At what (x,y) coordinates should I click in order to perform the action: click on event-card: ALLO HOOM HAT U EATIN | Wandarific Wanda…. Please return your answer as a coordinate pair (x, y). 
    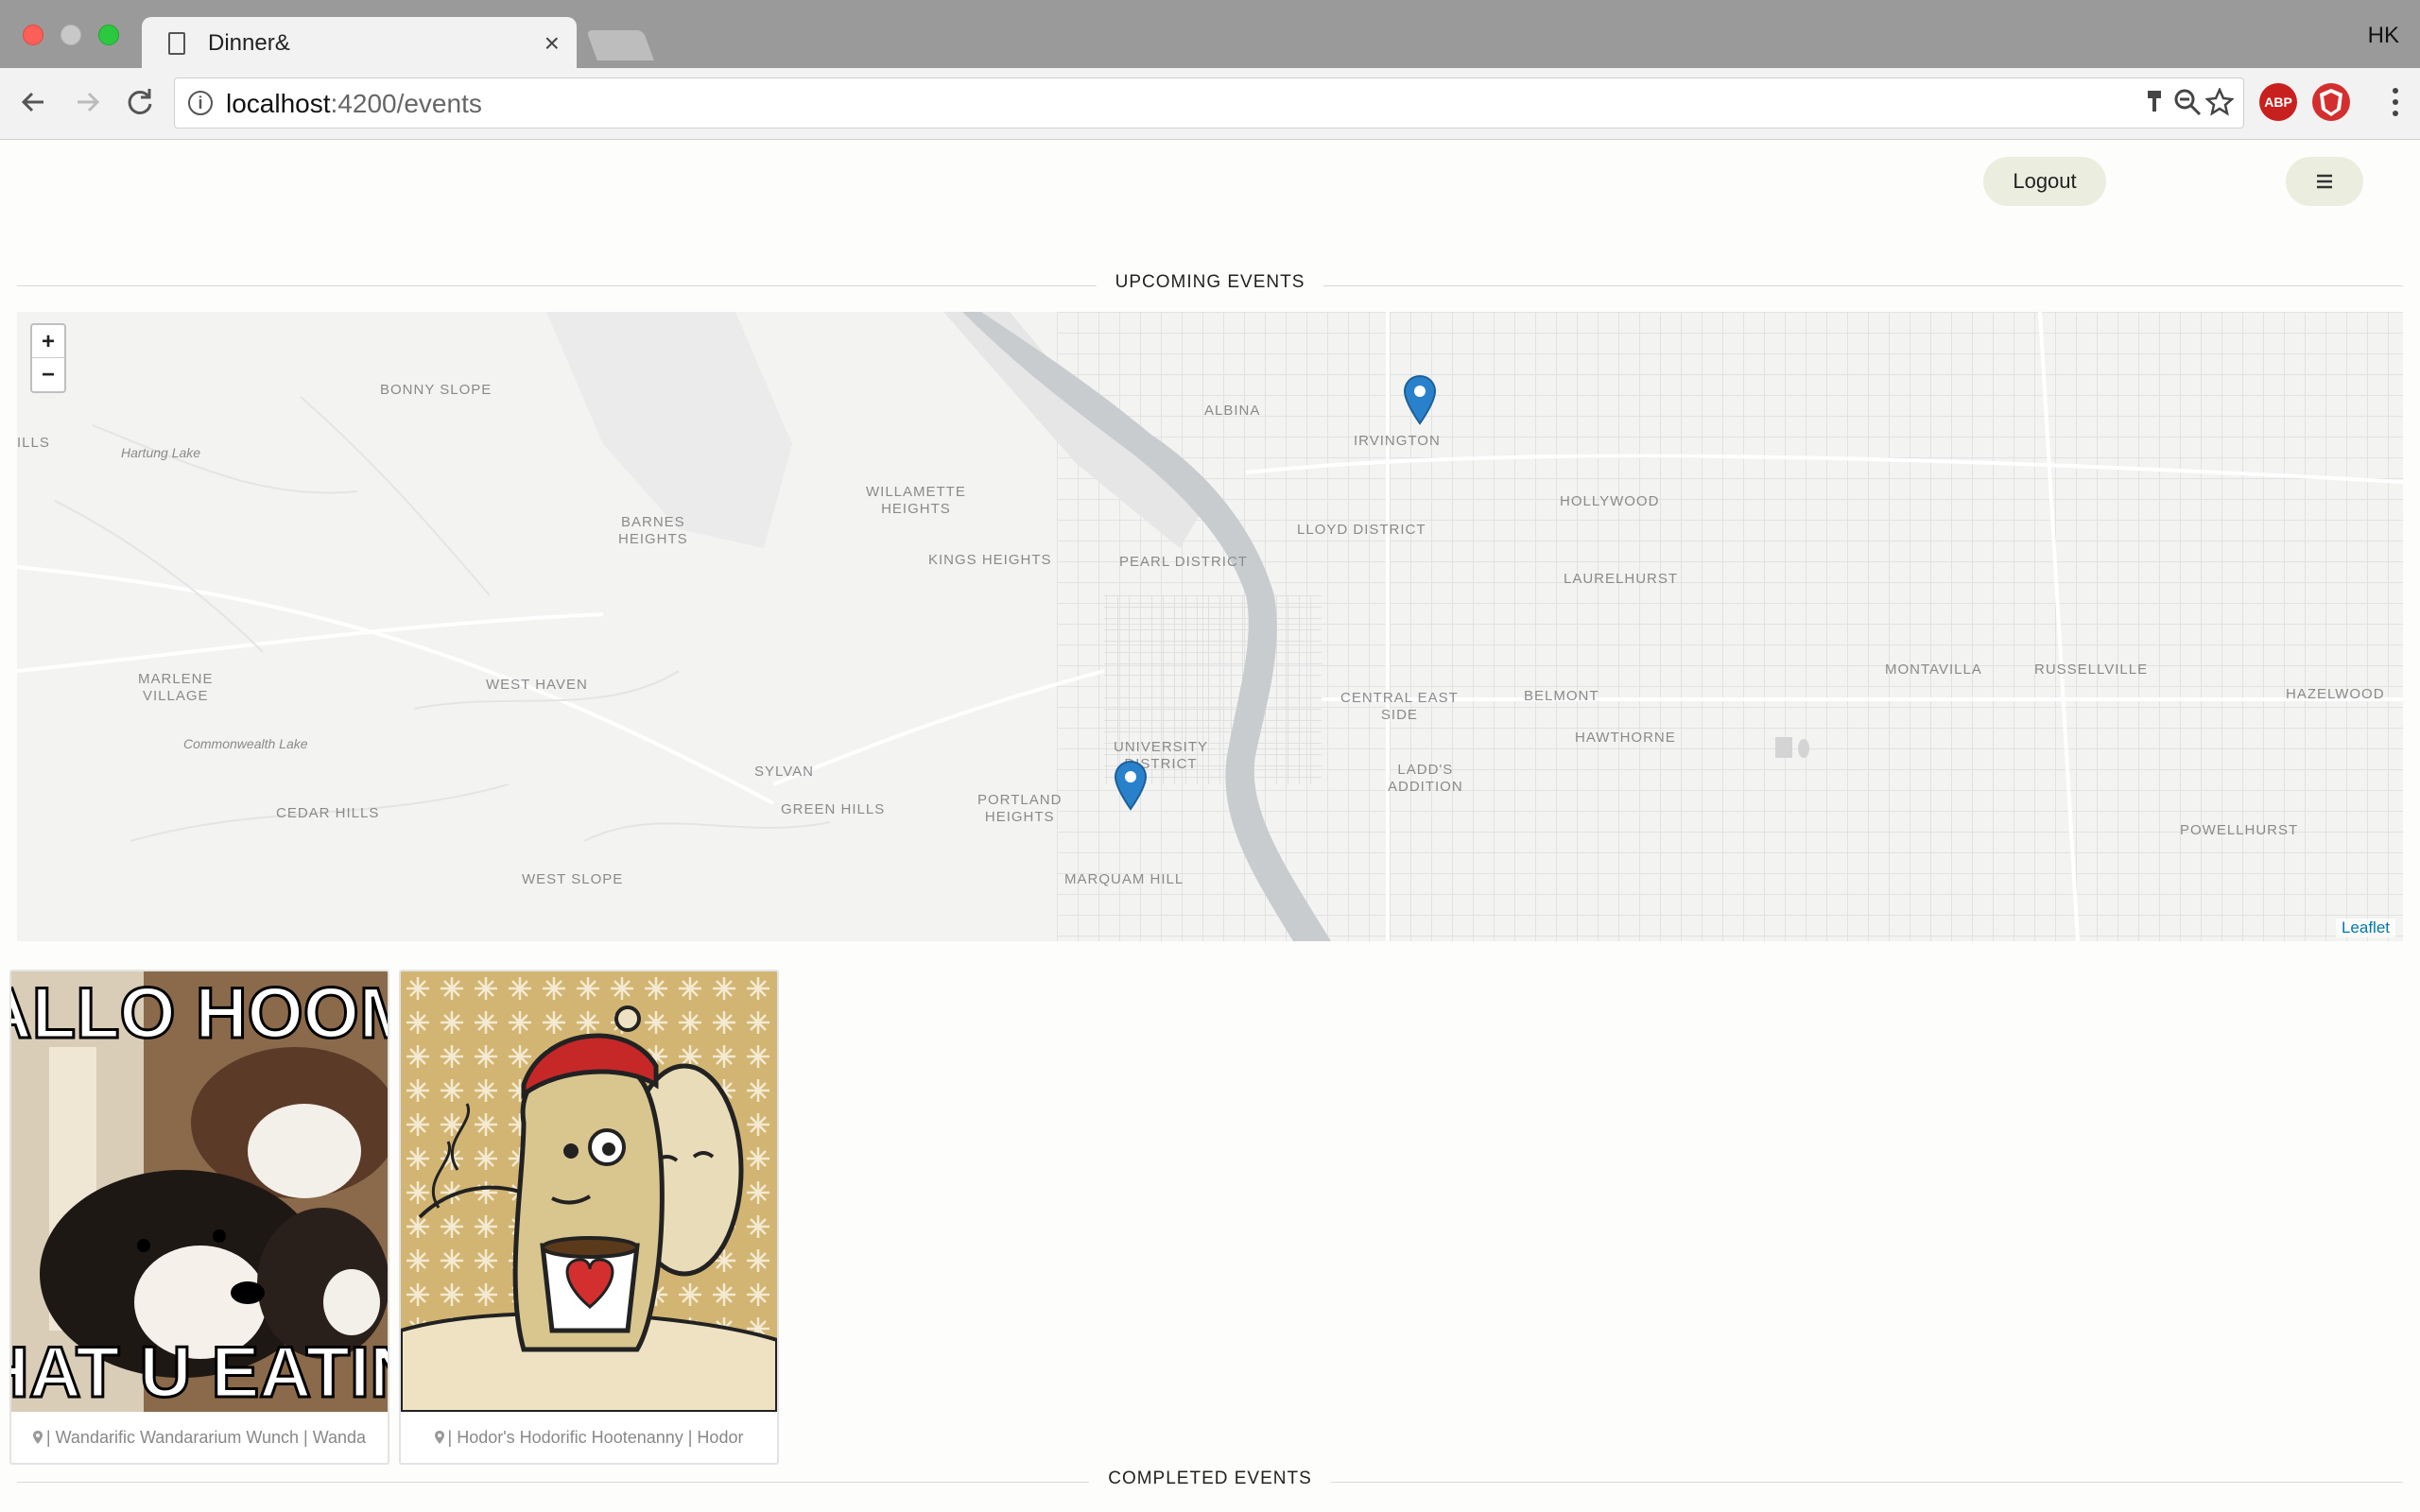
    Looking at the image, I should click on (199, 1217).